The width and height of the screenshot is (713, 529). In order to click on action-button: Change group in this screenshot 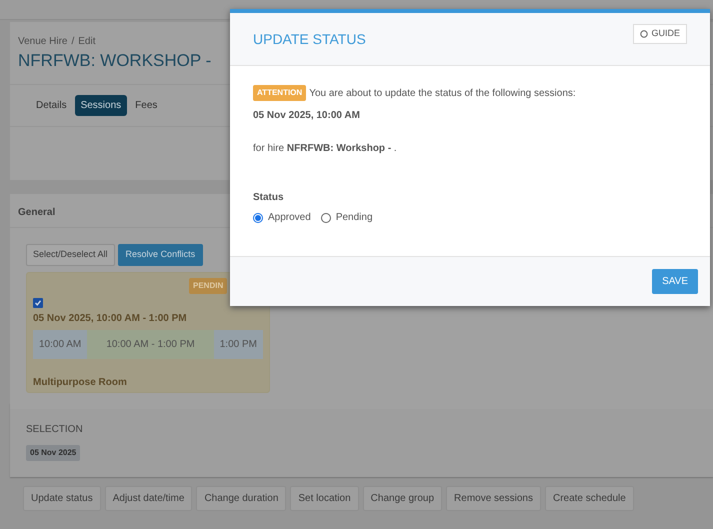, I will do `click(402, 498)`.